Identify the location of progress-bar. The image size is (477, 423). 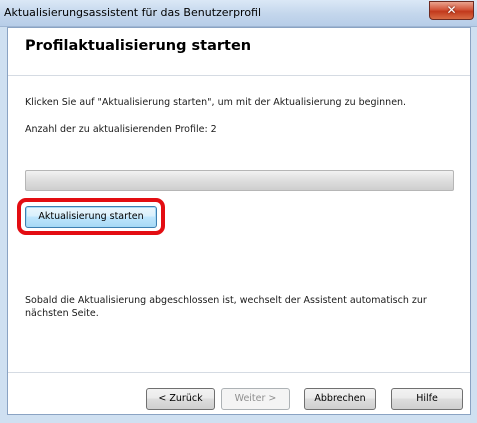
(239, 180).